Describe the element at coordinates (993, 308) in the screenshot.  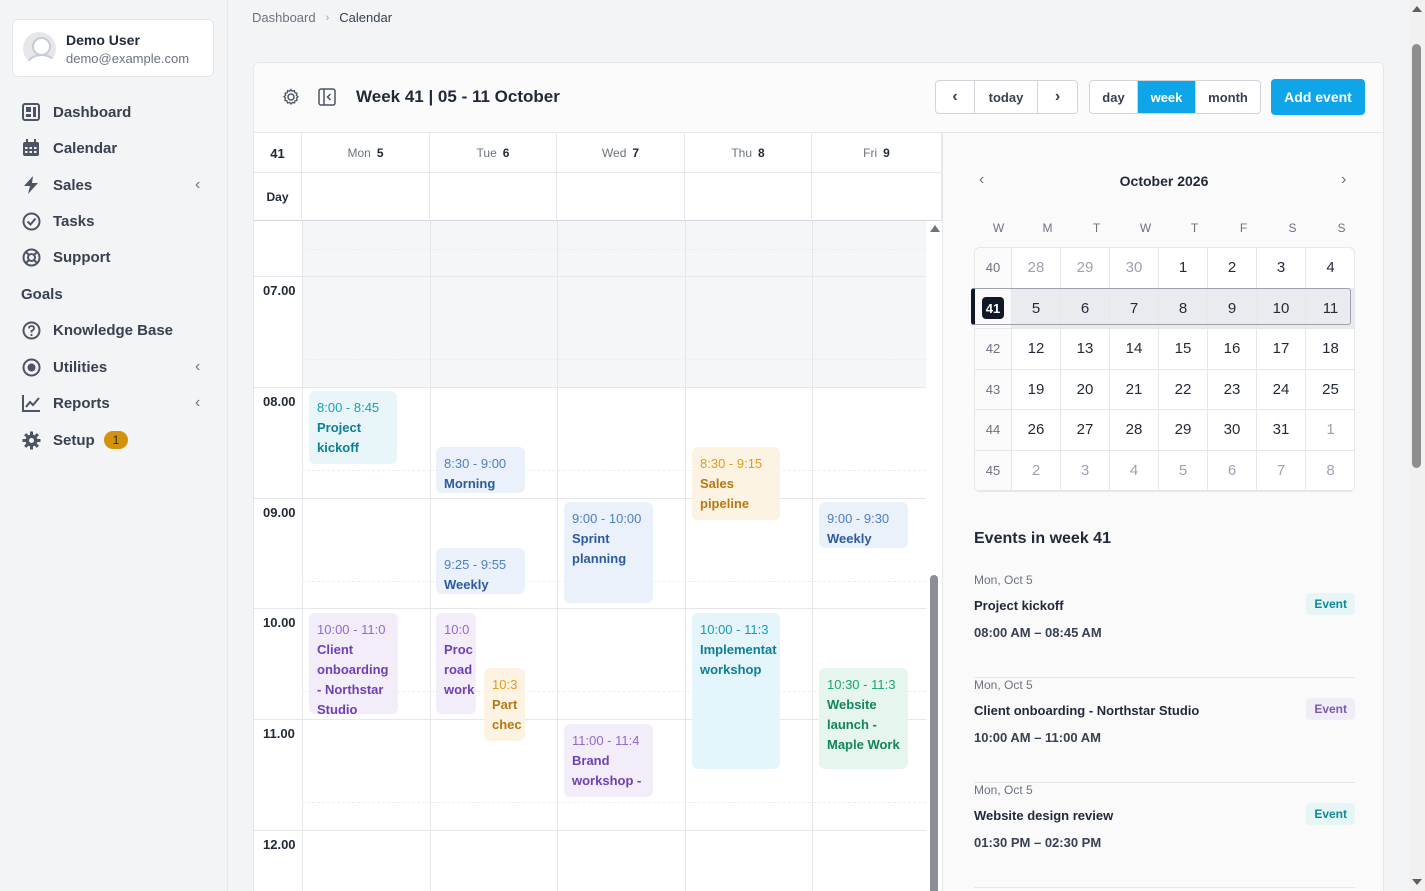
I see `week-number-cell: 41` at that location.